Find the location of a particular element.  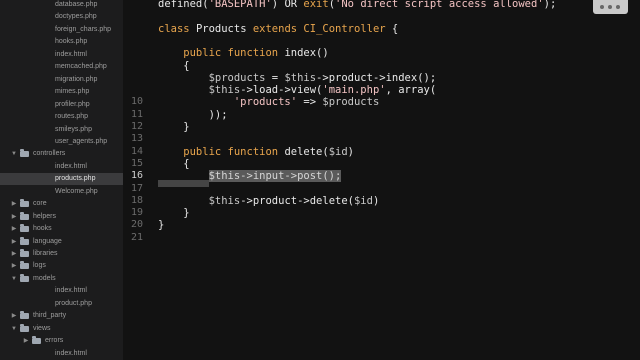

code-line: 21 is located at coordinates (381, 238).